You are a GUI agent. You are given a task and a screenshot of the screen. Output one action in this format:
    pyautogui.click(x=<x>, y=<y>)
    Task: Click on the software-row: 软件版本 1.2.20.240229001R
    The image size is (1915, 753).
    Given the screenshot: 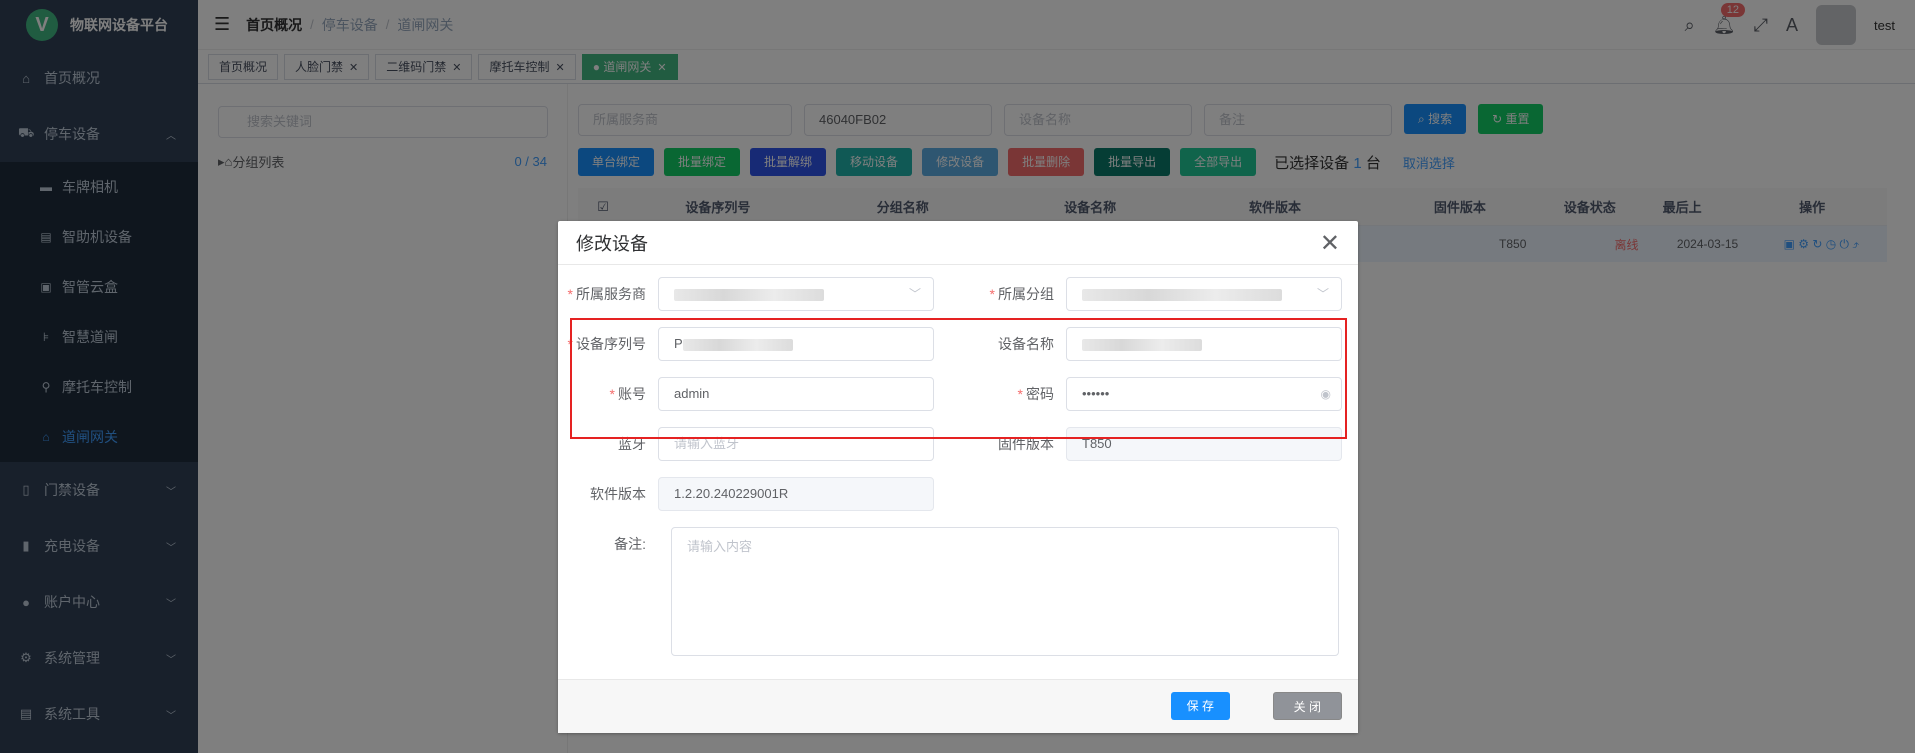 What is the action you would take?
    pyautogui.click(x=746, y=494)
    